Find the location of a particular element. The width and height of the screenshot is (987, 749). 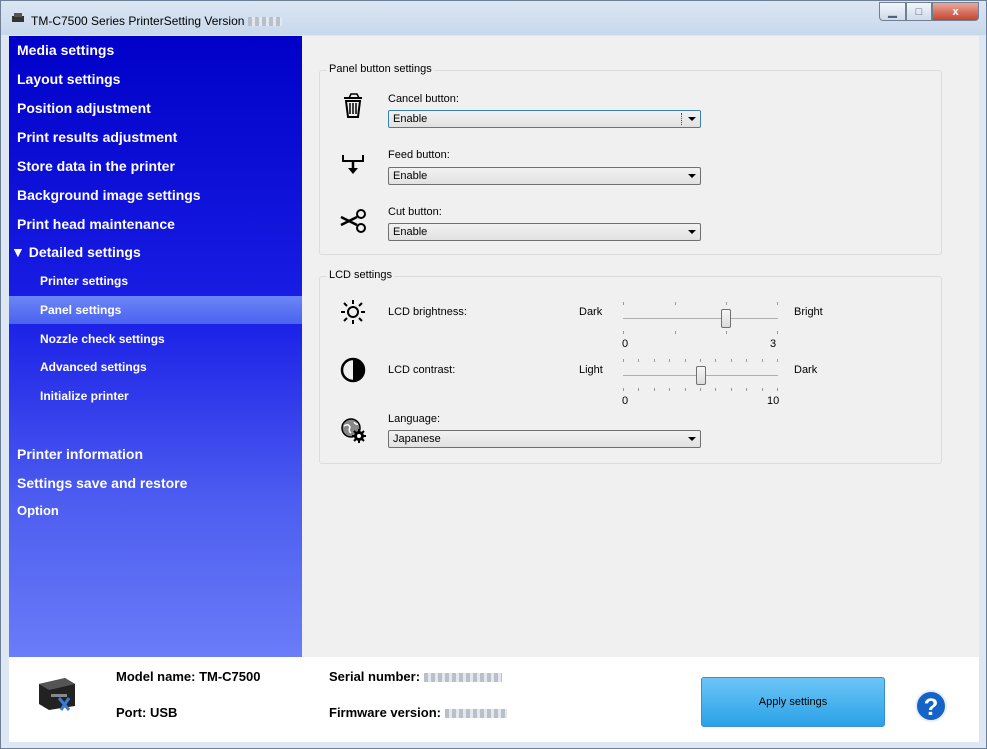

redacted-firmware is located at coordinates (475, 714).